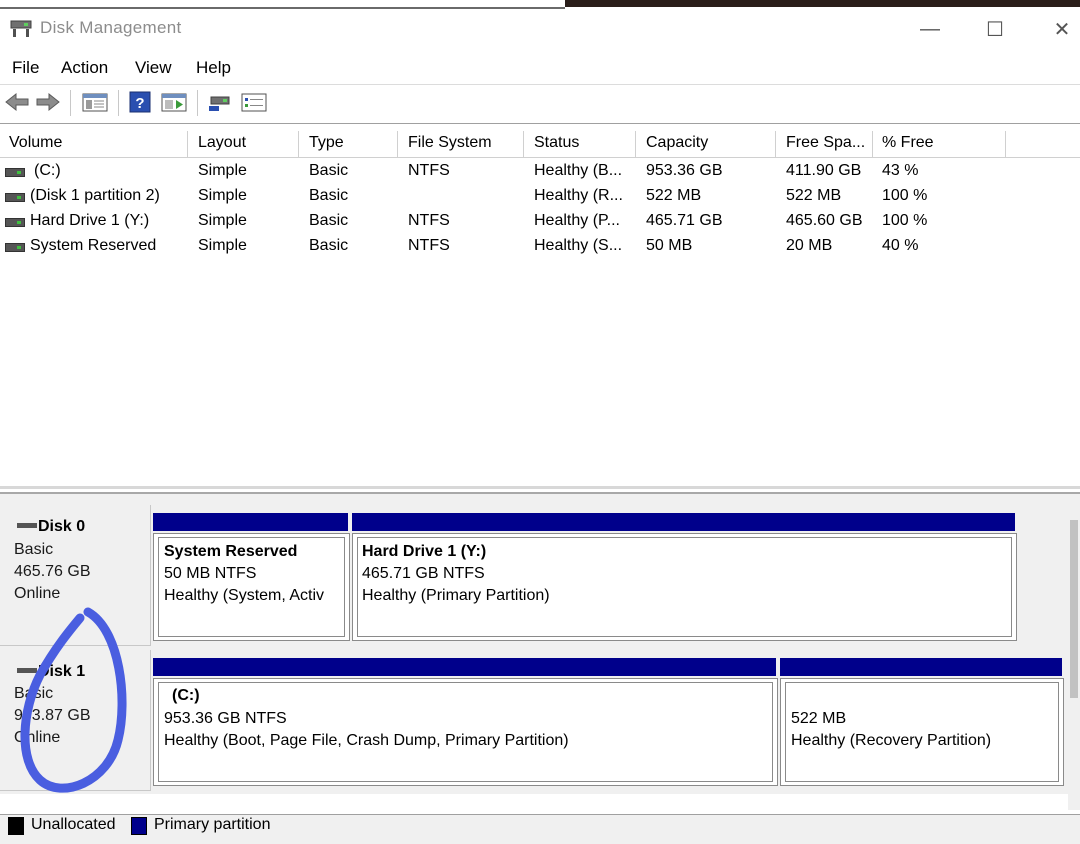  What do you see at coordinates (111, 27) in the screenshot?
I see `window-title: Disk Management` at bounding box center [111, 27].